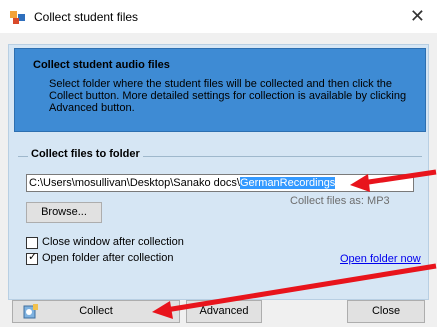 Image resolution: width=437 pixels, height=327 pixels. Describe the element at coordinates (32, 243) in the screenshot. I see `close-after-checkbox` at that location.